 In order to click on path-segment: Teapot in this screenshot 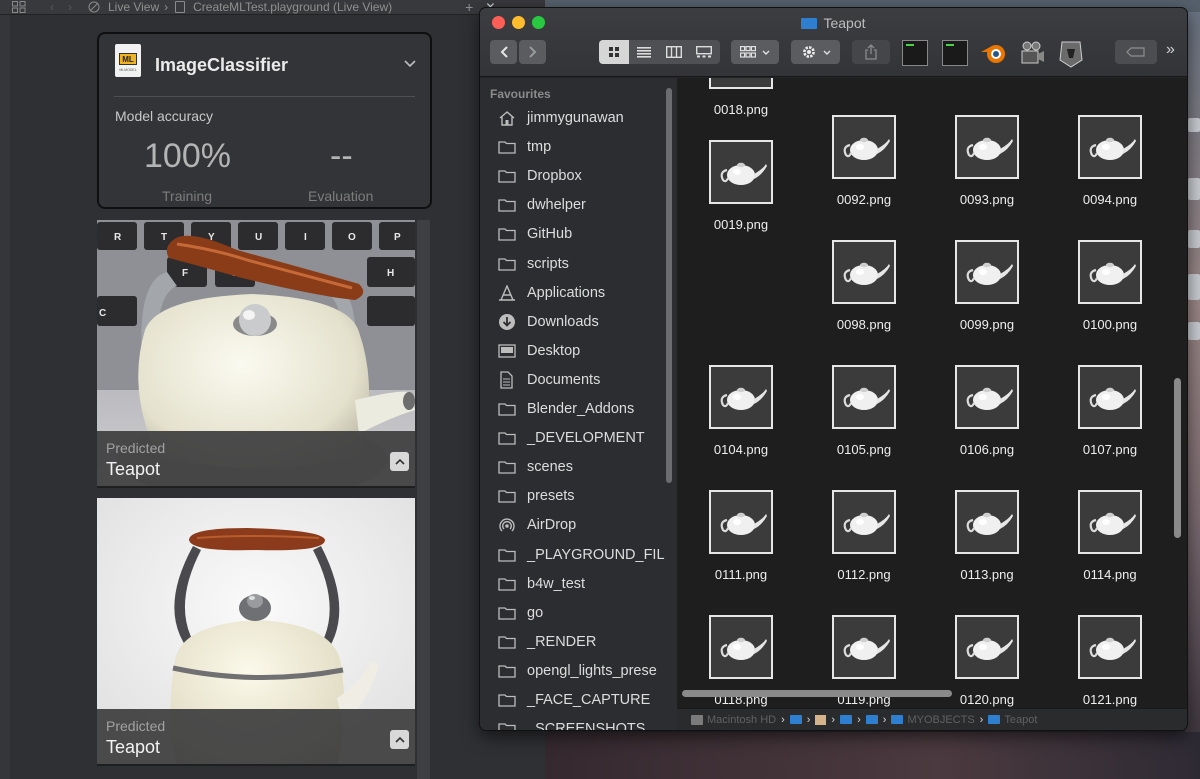, I will do `click(1012, 720)`.